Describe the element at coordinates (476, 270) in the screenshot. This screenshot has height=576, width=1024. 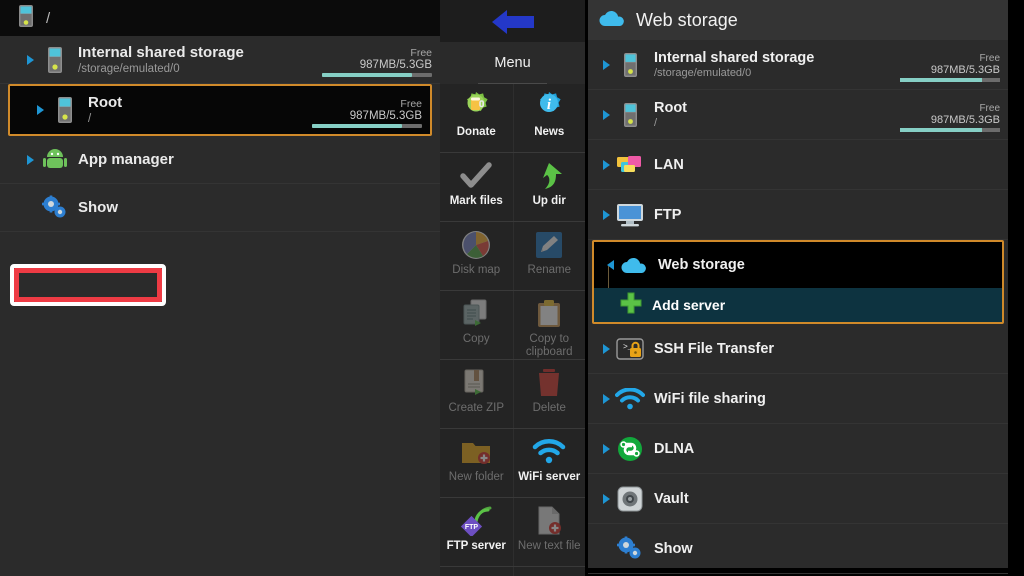
I see `menu-item-label: Disk map` at that location.